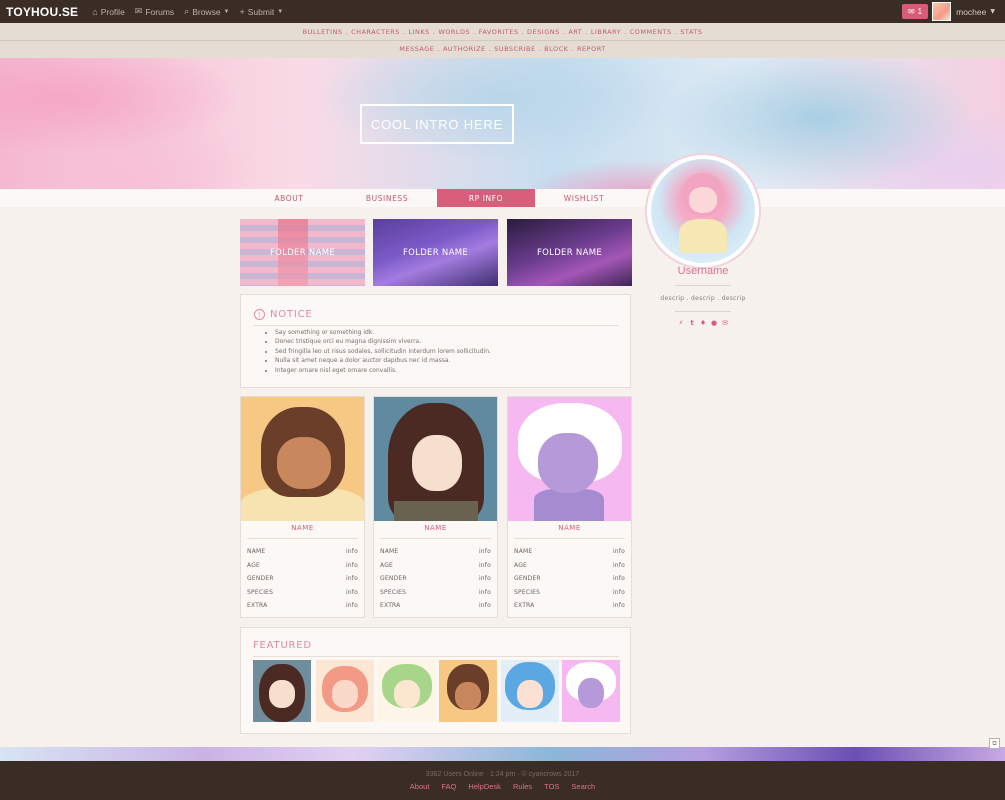 The width and height of the screenshot is (1005, 800). I want to click on subnav-link-message: MESSAGE, so click(416, 49).